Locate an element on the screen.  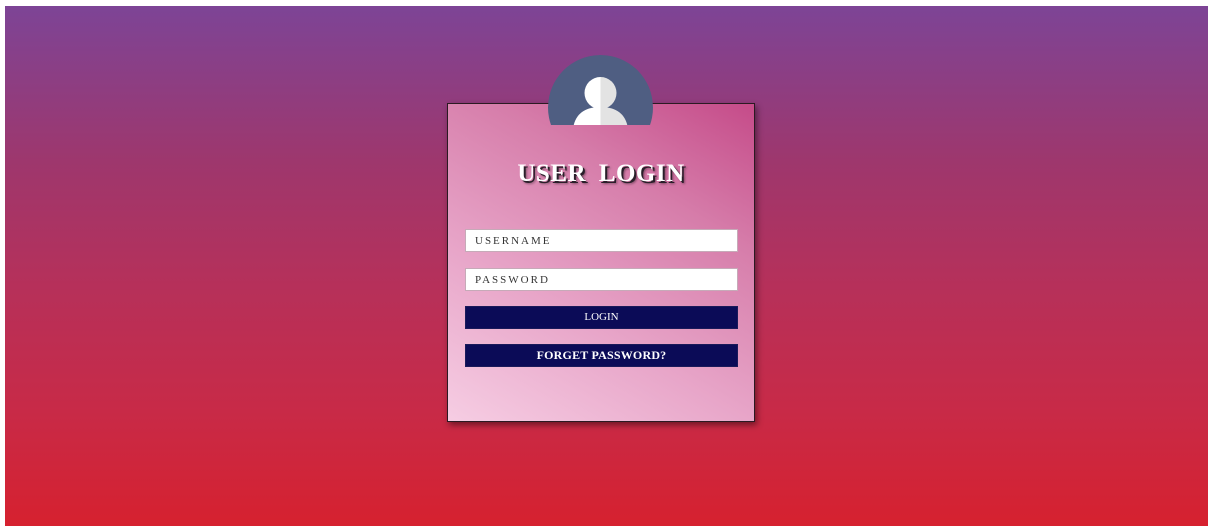
page-title: USER LOGIN is located at coordinates (601, 173).